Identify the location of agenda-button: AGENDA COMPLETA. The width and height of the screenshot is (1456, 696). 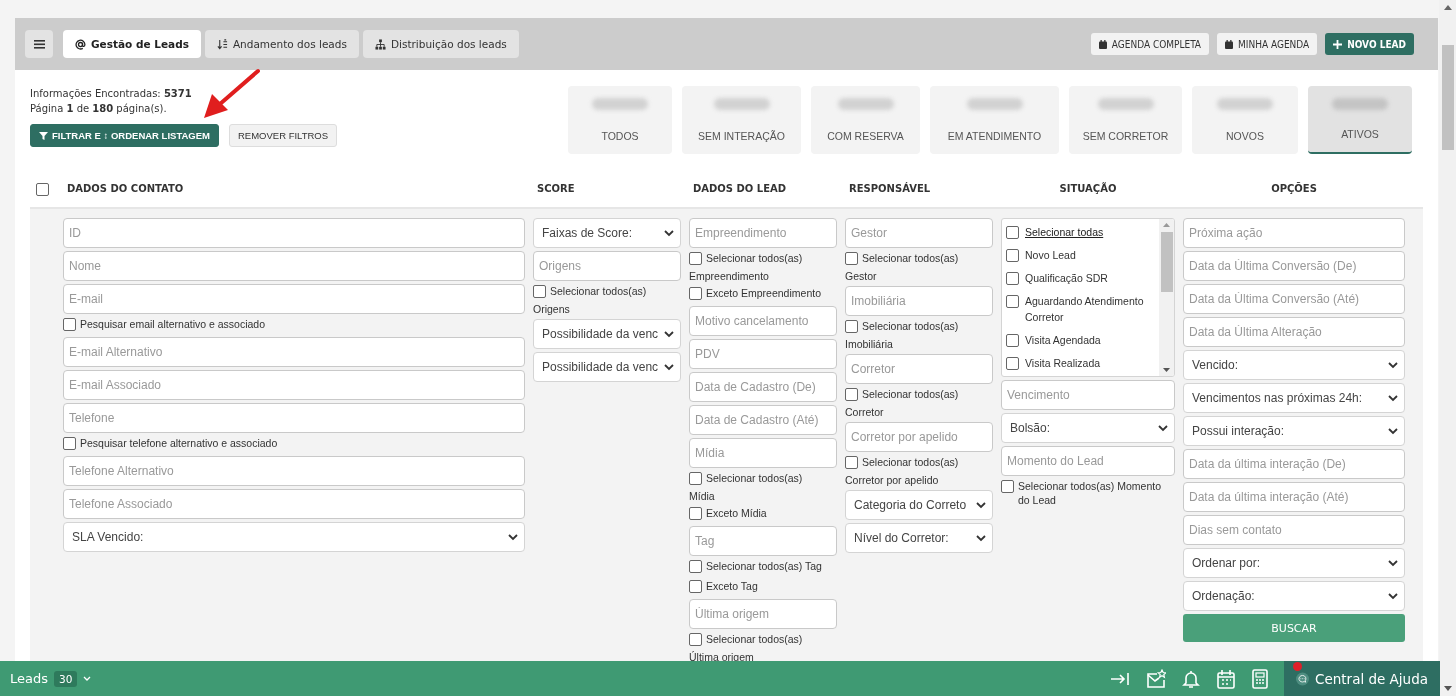
(1149, 44).